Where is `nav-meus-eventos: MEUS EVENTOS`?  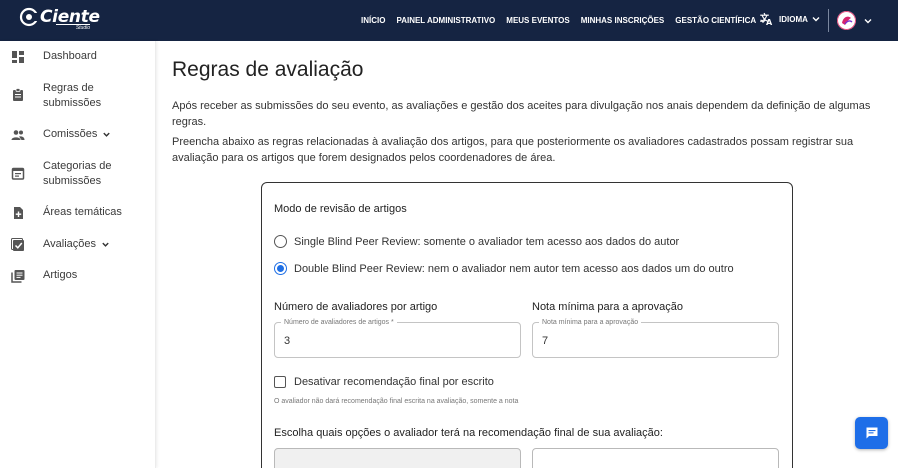 nav-meus-eventos: MEUS EVENTOS is located at coordinates (537, 20).